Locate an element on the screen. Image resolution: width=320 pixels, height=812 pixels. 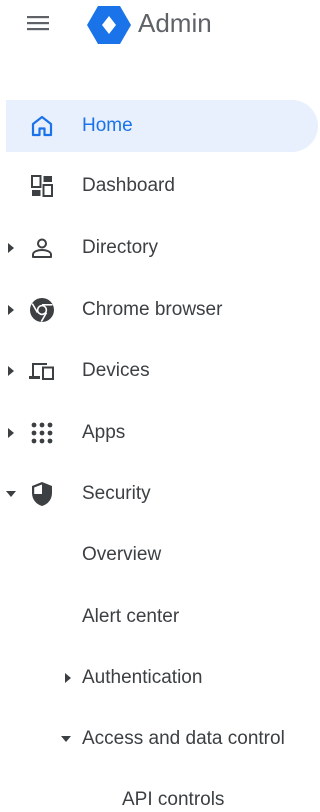
dashboard-icon is located at coordinates (42, 186).